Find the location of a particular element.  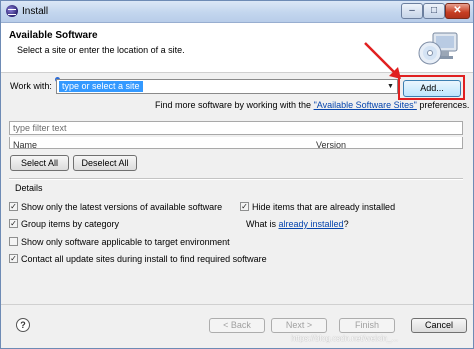

help-icon: ? is located at coordinates (23, 325).